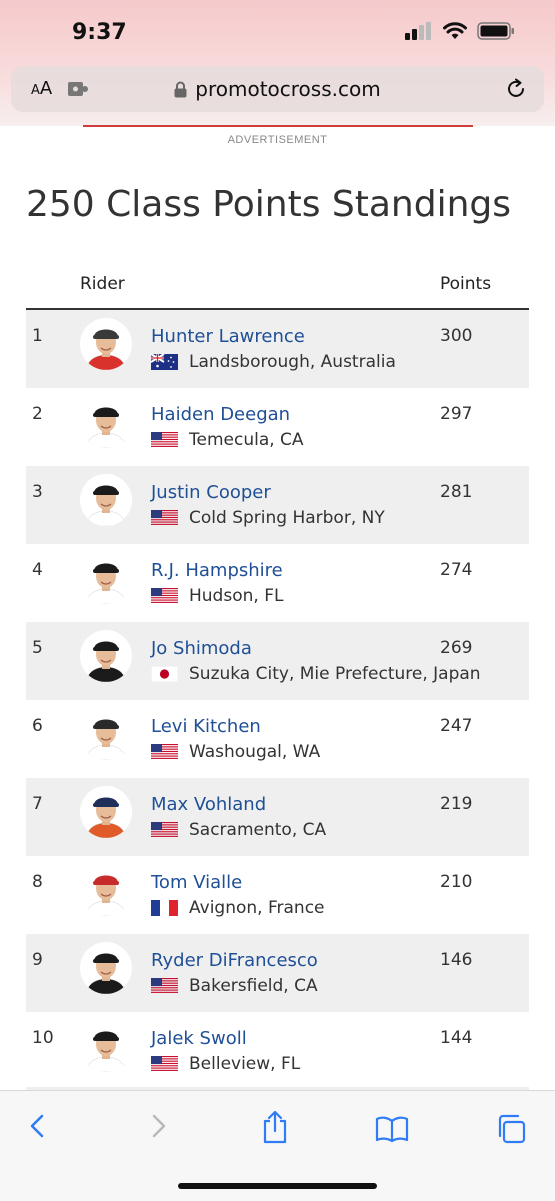  I want to click on points-value: 300, so click(456, 336).